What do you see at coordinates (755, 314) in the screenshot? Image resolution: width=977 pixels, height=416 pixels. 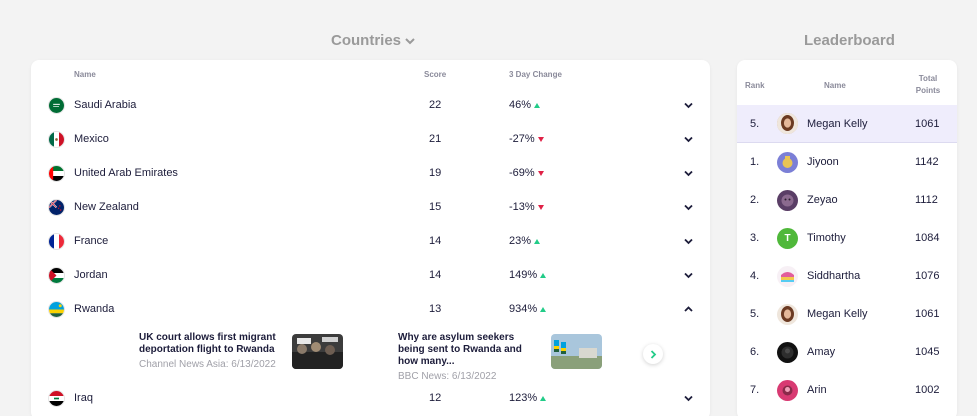 I see `rank: 5.` at bounding box center [755, 314].